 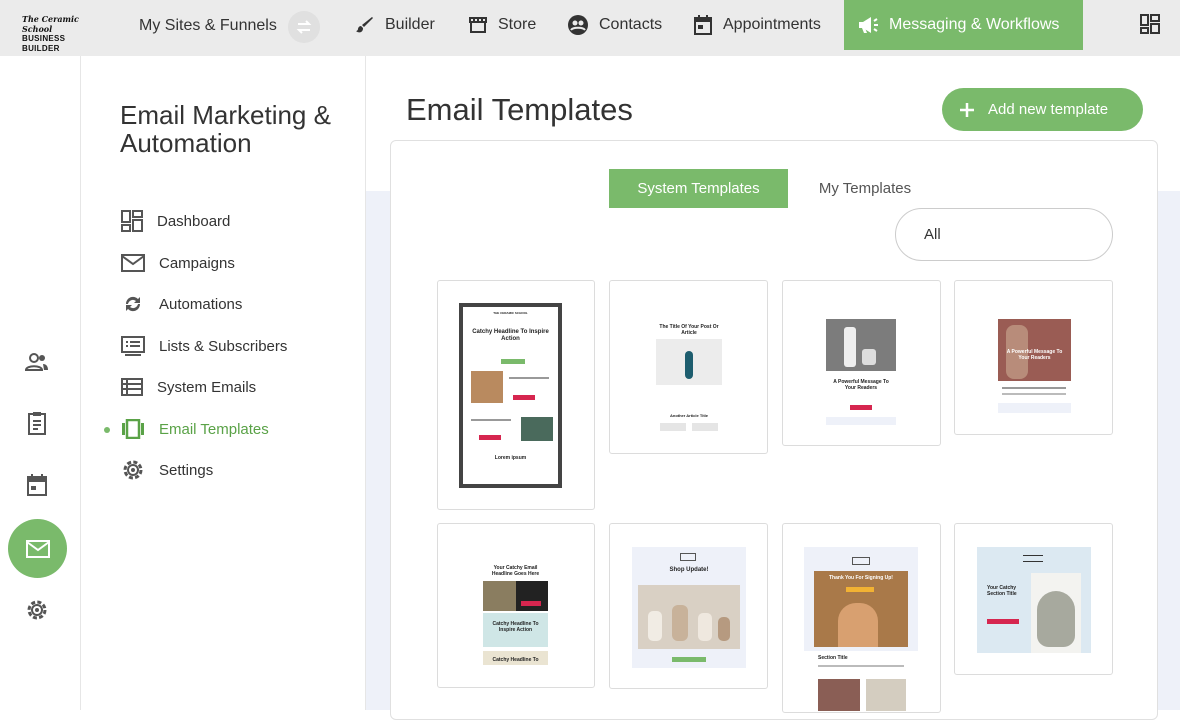 I want to click on store-icon, so click(x=478, y=25).